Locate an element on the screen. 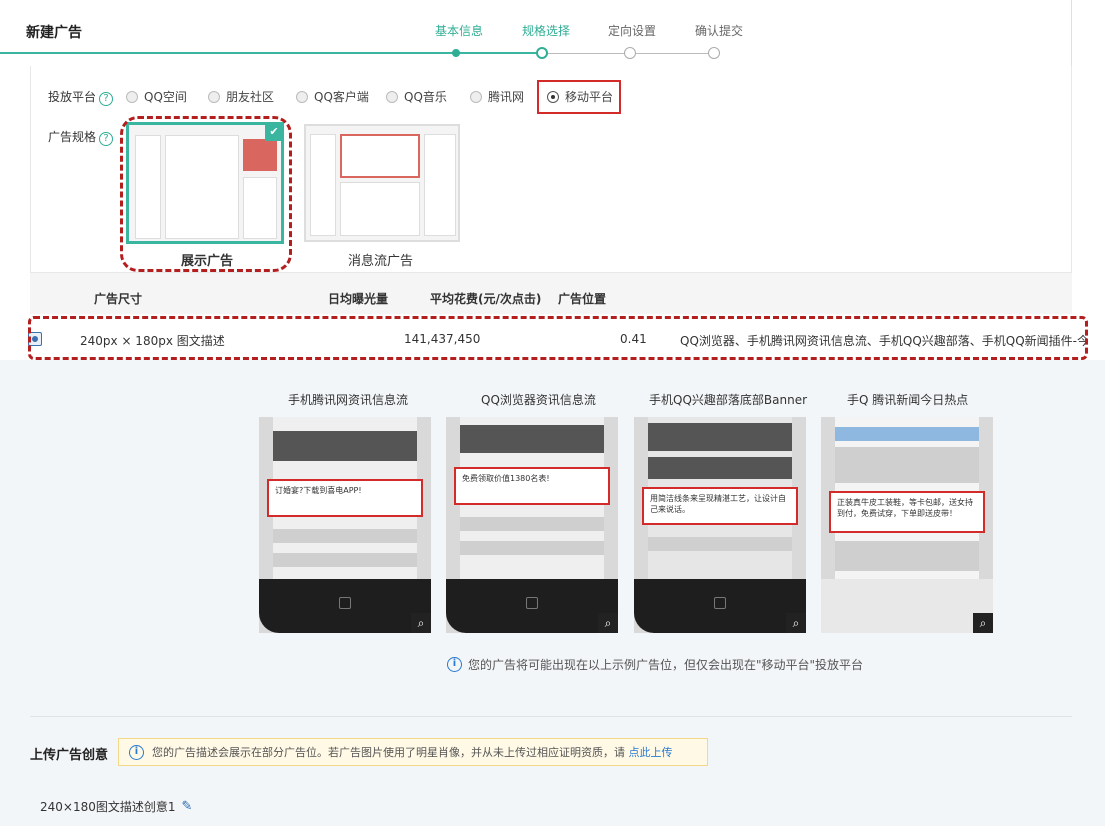 The width and height of the screenshot is (1105, 826). spec-label: 广告规格? is located at coordinates (81, 137).